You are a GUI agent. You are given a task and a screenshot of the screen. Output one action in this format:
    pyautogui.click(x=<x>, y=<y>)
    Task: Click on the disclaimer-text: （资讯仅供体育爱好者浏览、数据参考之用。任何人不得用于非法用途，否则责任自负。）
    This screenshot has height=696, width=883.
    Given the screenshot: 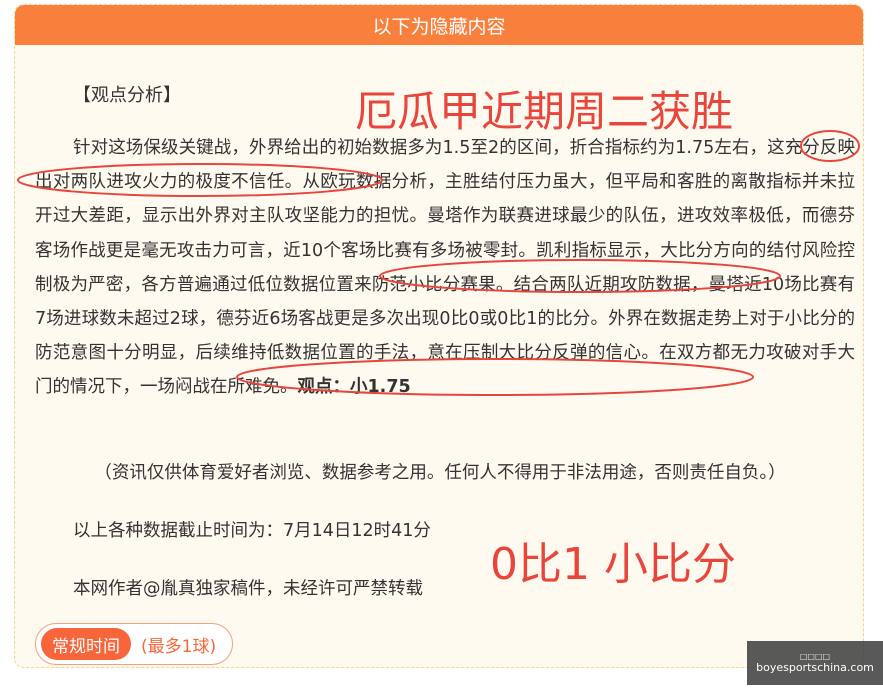 What is the action you would take?
    pyautogui.click(x=440, y=473)
    